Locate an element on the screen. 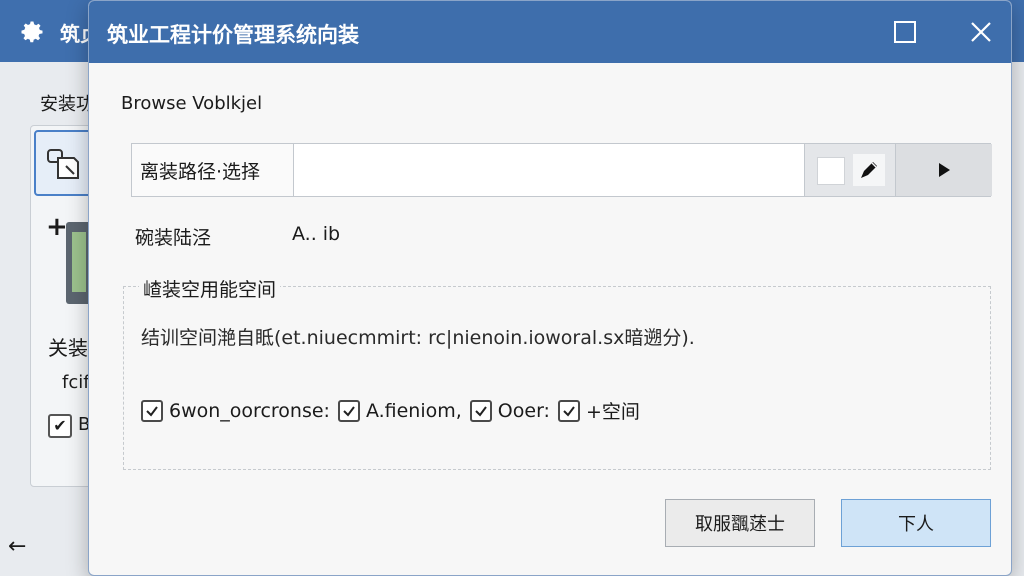 The height and width of the screenshot is (576, 1024). option-checkbox-2: A.fieniom, is located at coordinates (399, 410).